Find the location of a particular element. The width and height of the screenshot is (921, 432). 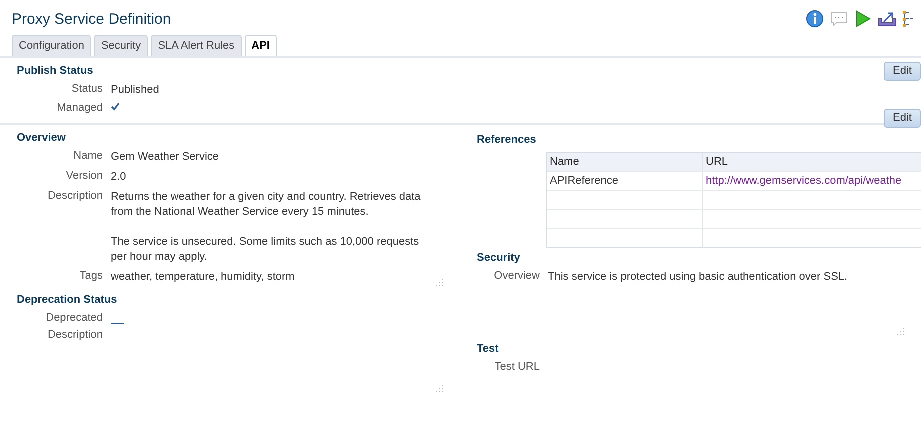

field-value: This service is protected using basic authentication over SSL. is located at coordinates (698, 277).